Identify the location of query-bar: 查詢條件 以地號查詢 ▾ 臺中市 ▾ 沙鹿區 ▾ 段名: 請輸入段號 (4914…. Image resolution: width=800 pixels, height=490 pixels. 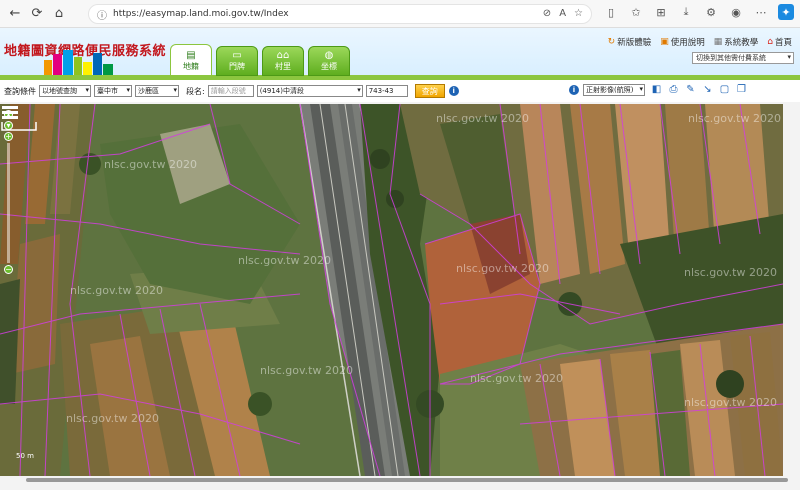
(400, 91).